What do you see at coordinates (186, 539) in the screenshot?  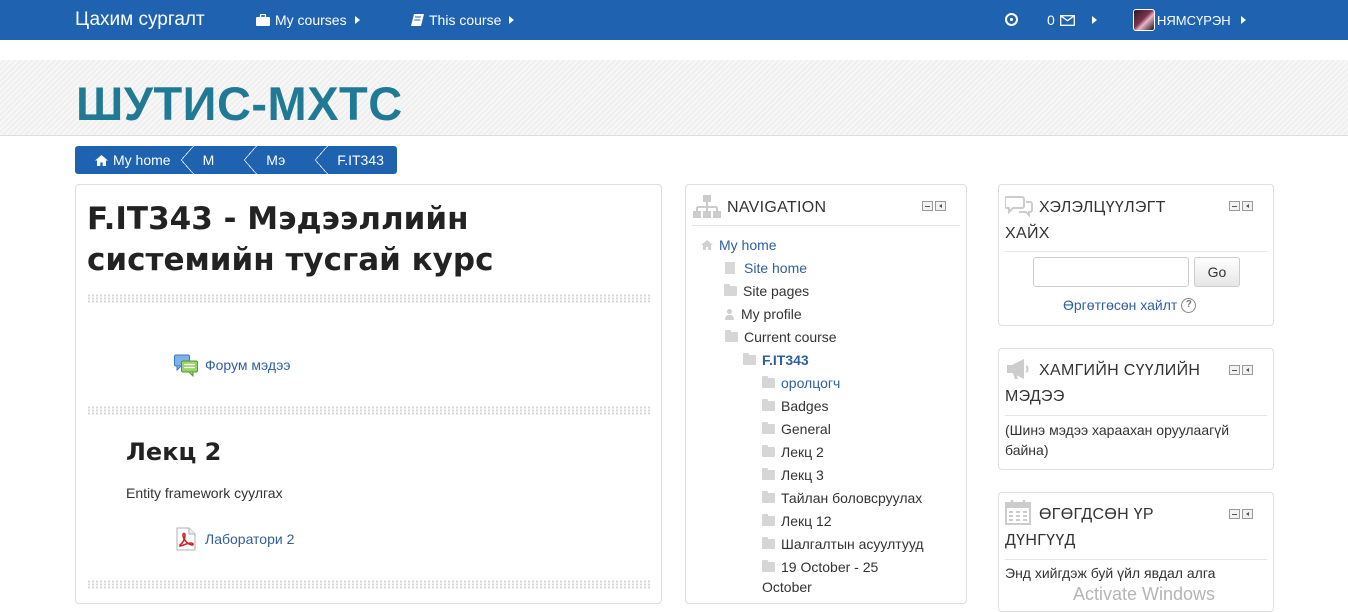 I see `pdf-icon` at bounding box center [186, 539].